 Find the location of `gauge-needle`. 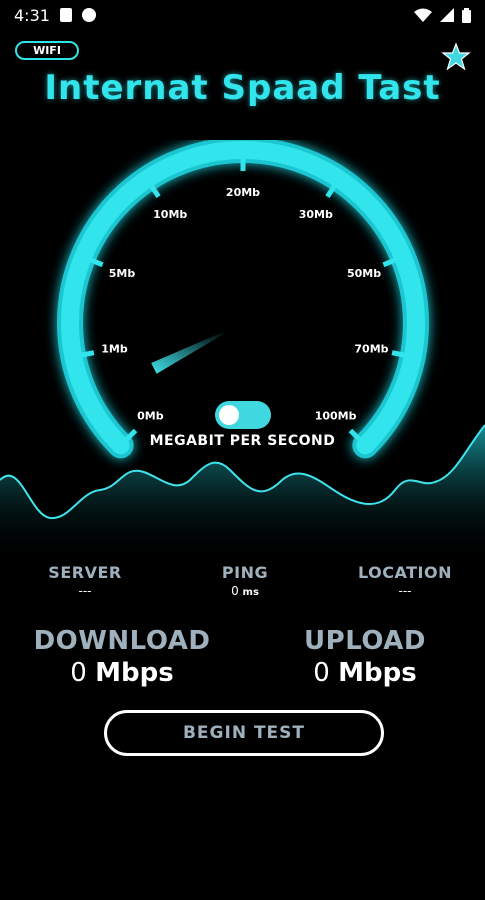

gauge-needle is located at coordinates (188, 352).